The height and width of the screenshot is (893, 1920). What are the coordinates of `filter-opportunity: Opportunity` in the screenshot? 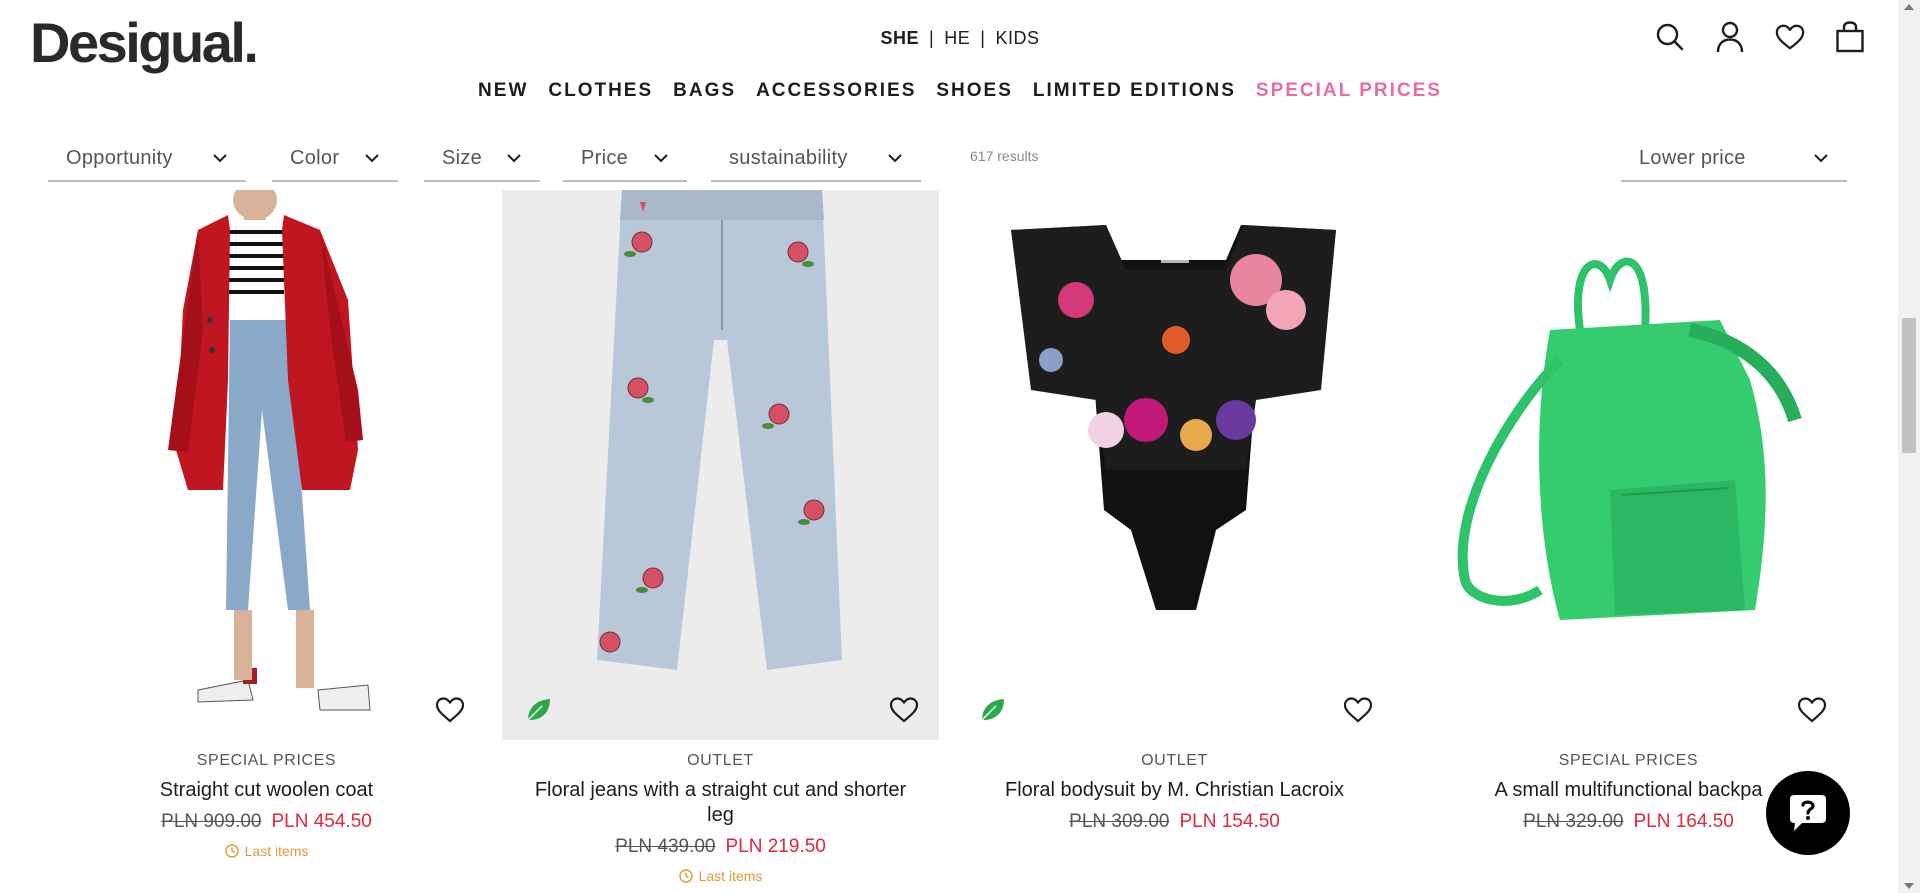 It's located at (147, 159).